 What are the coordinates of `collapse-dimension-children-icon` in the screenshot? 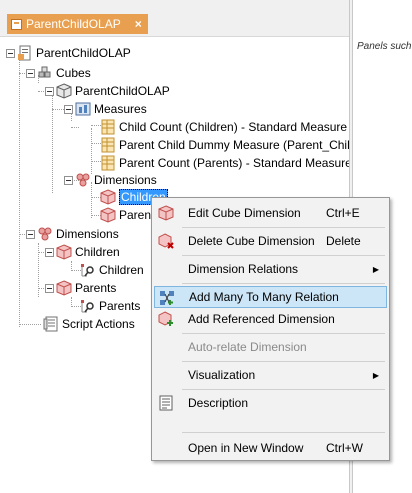 It's located at (49, 252).